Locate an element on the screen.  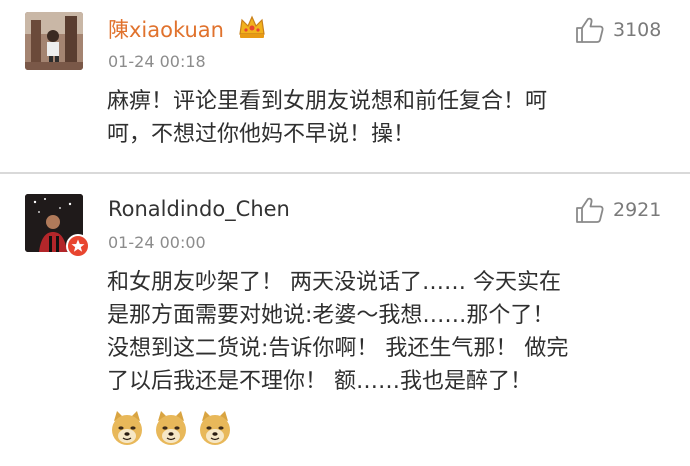
like-count: 3108 is located at coordinates (637, 30).